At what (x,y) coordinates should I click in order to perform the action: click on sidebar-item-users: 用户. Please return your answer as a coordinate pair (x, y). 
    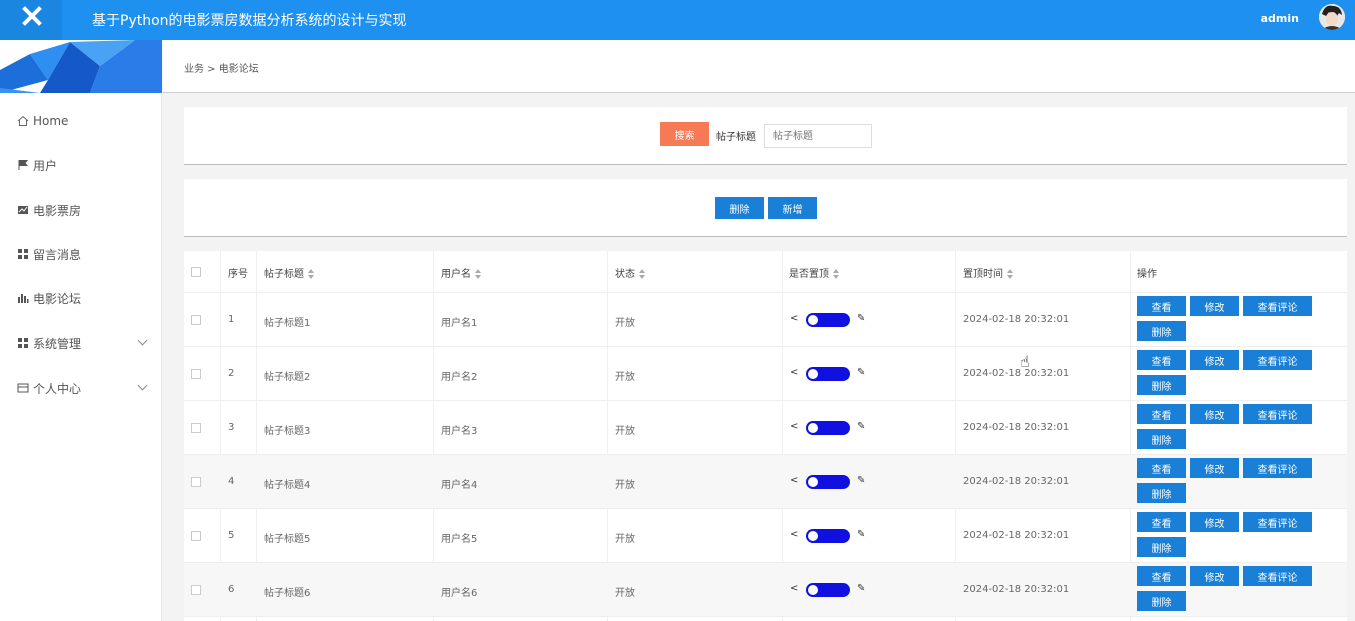
    Looking at the image, I should click on (81, 165).